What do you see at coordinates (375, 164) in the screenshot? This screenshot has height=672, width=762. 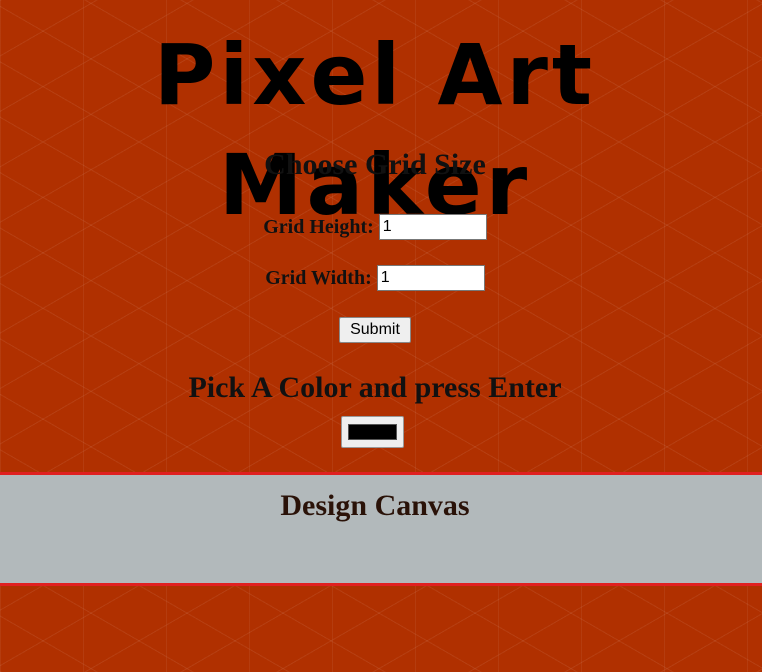 I see `grid-size-heading: Choose Grid Size` at bounding box center [375, 164].